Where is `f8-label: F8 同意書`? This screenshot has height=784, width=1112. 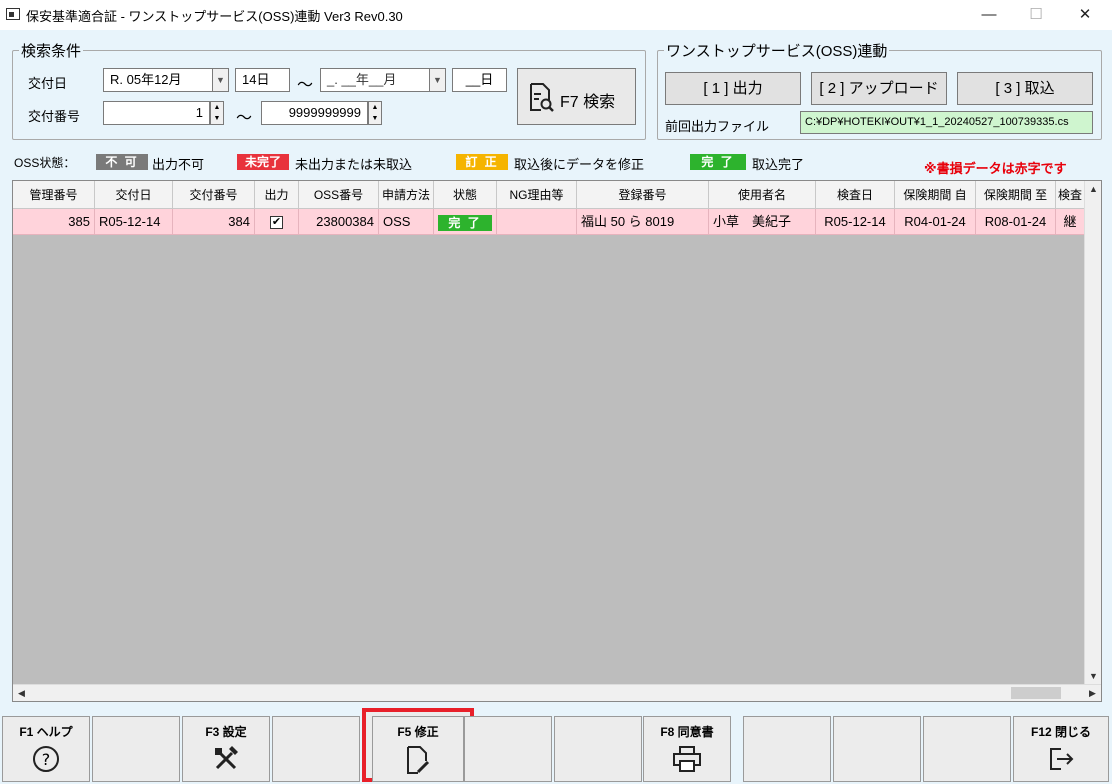 f8-label: F8 同意書 is located at coordinates (687, 732).